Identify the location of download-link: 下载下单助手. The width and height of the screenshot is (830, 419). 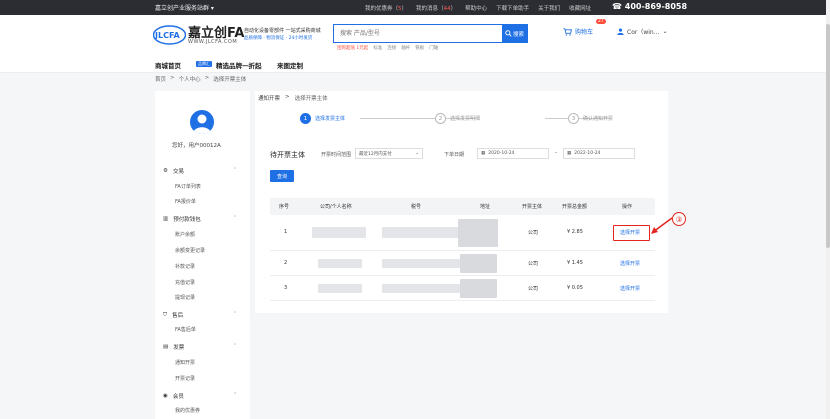
(512, 8).